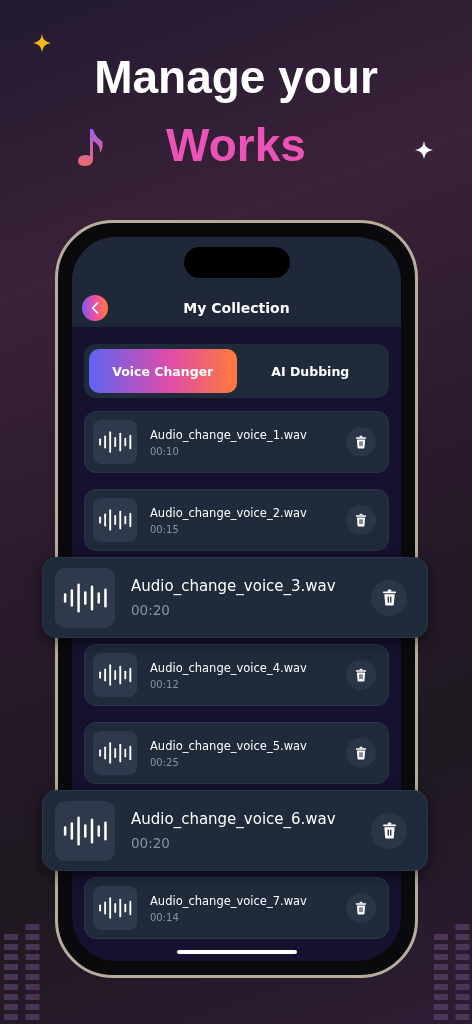 The height and width of the screenshot is (1024, 472). I want to click on duration: 00:15, so click(165, 529).